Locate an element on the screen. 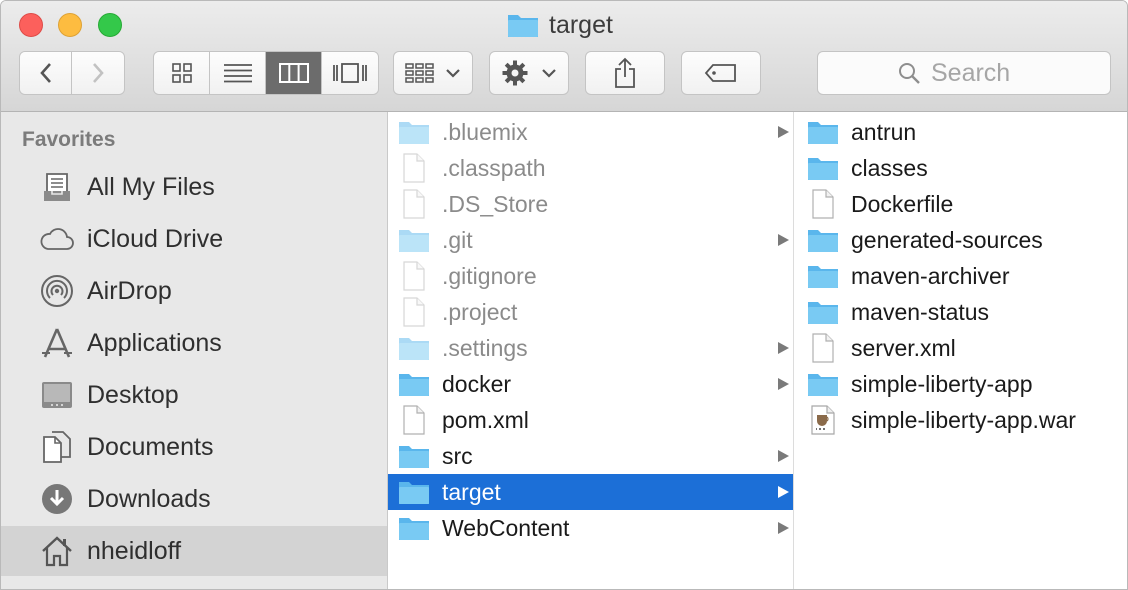 The image size is (1128, 590). list-icon is located at coordinates (237, 73).